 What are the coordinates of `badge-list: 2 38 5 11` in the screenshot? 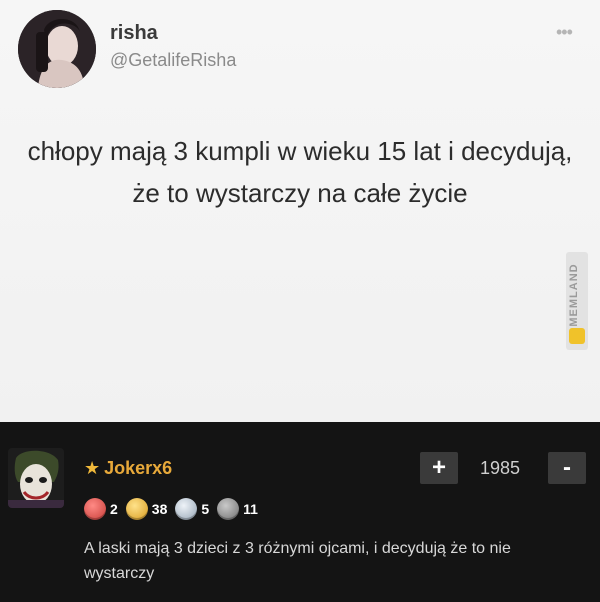 It's located at (175, 509).